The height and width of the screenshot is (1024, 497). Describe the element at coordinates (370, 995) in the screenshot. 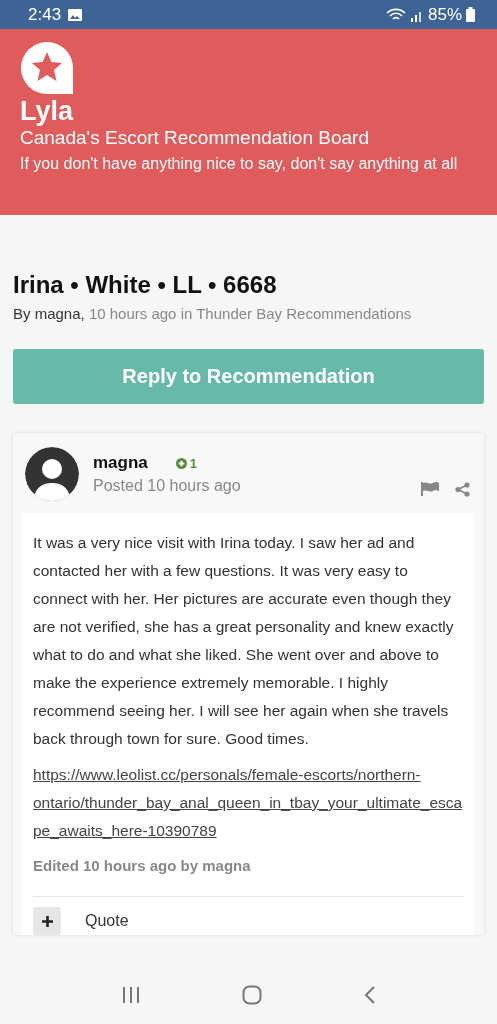

I see `back-icon` at that location.